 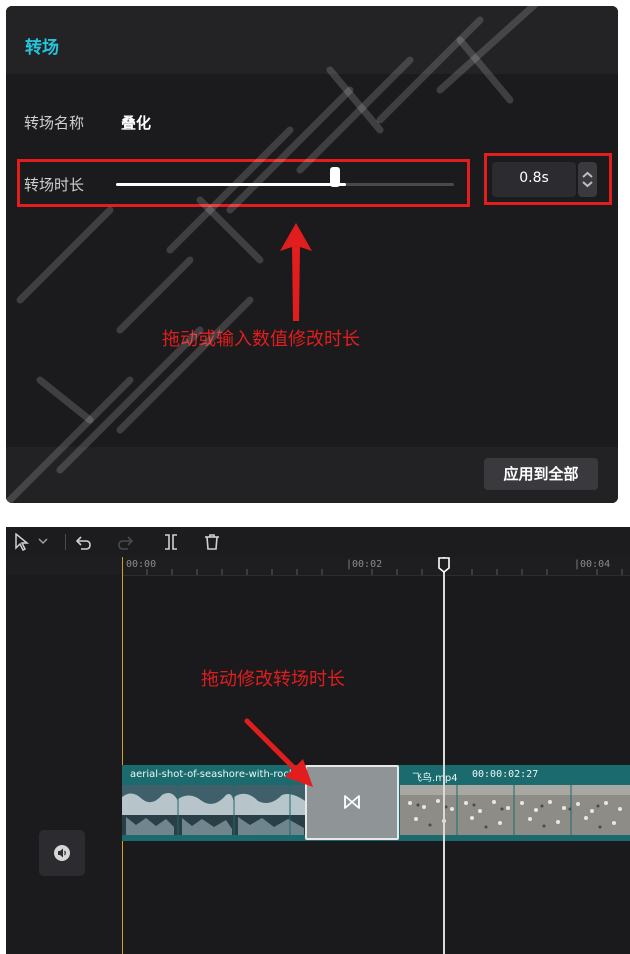 I want to click on split-icon, so click(x=171, y=542).